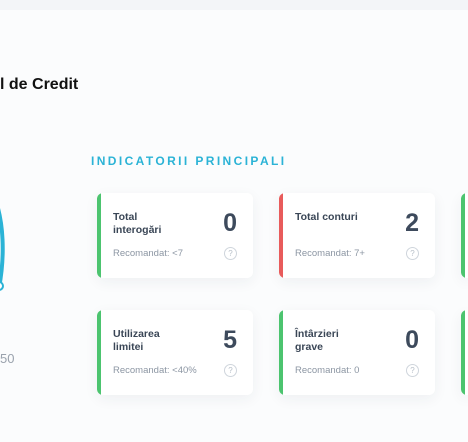 The width and height of the screenshot is (468, 442). I want to click on card-recommended: Recomandat: <7, so click(148, 253).